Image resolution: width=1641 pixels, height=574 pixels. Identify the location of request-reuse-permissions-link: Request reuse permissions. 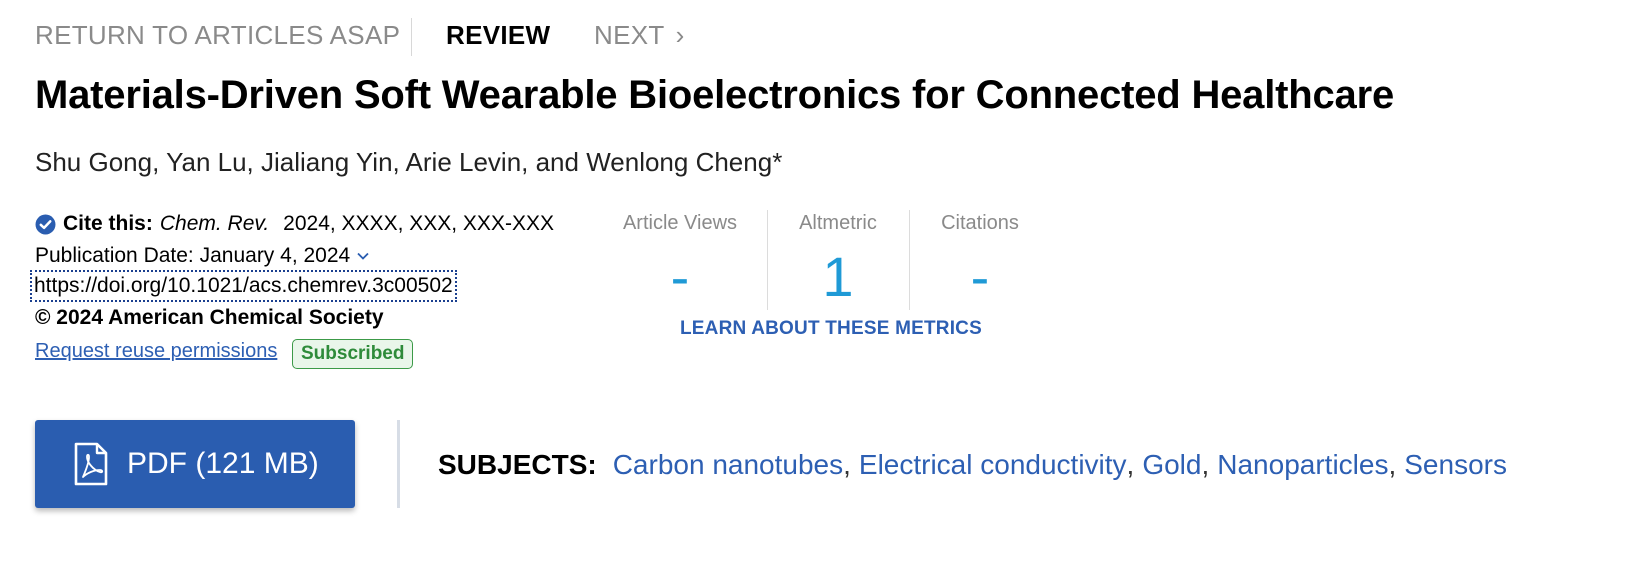
(156, 351).